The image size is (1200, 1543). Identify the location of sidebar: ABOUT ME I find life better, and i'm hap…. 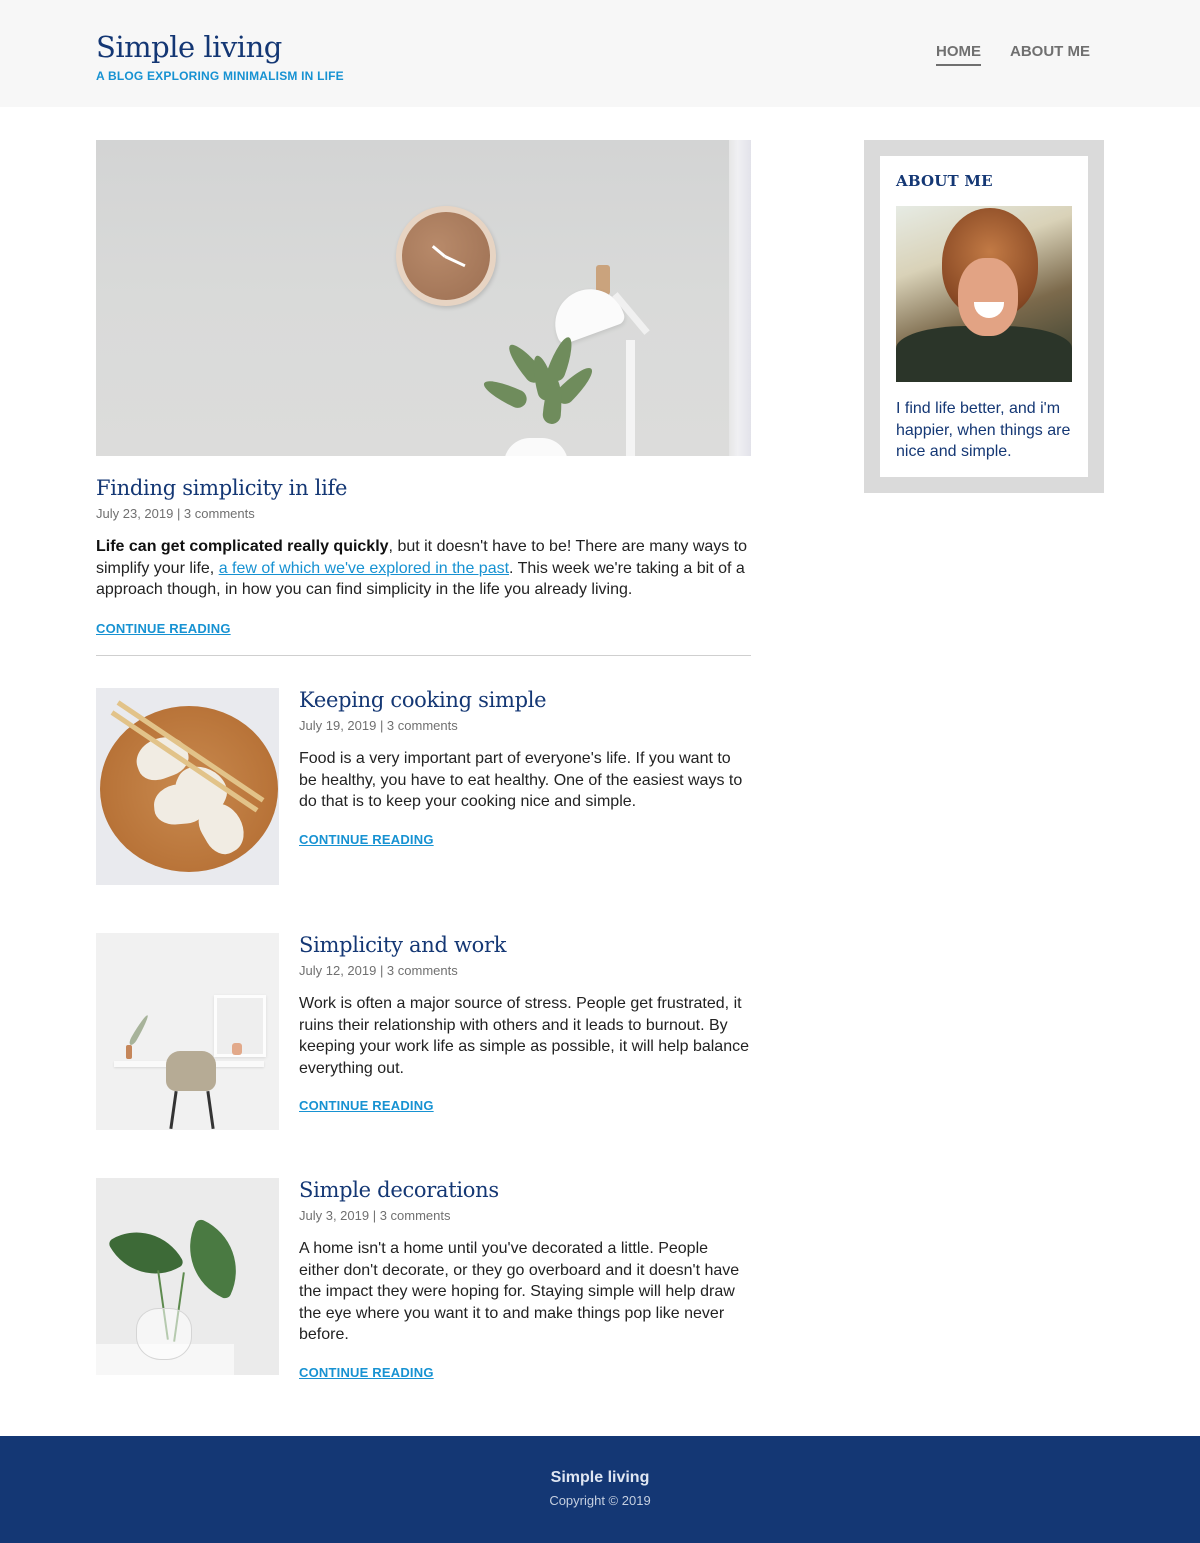
(984, 316).